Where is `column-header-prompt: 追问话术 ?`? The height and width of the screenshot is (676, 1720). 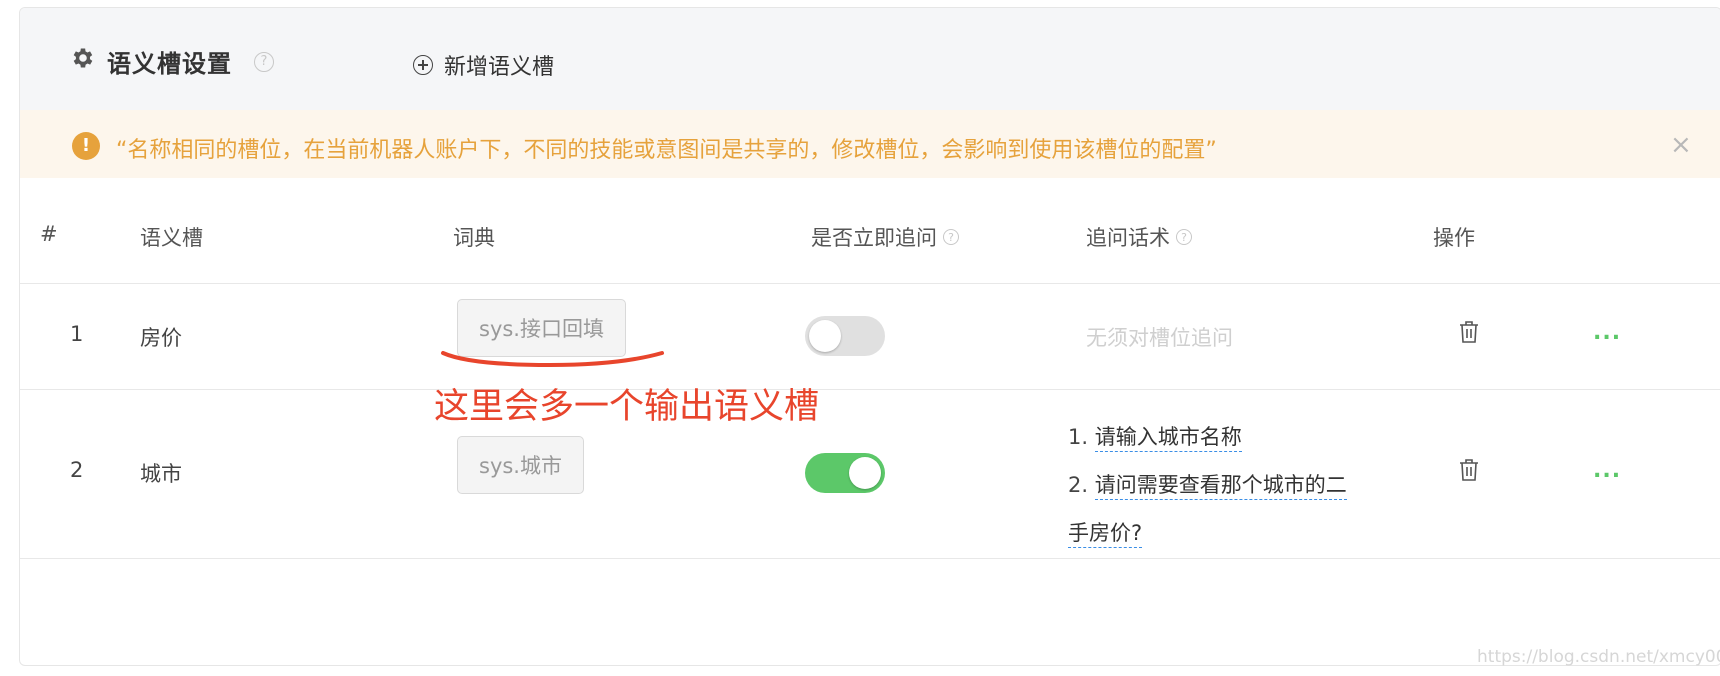 column-header-prompt: 追问话术 ? is located at coordinates (1139, 237).